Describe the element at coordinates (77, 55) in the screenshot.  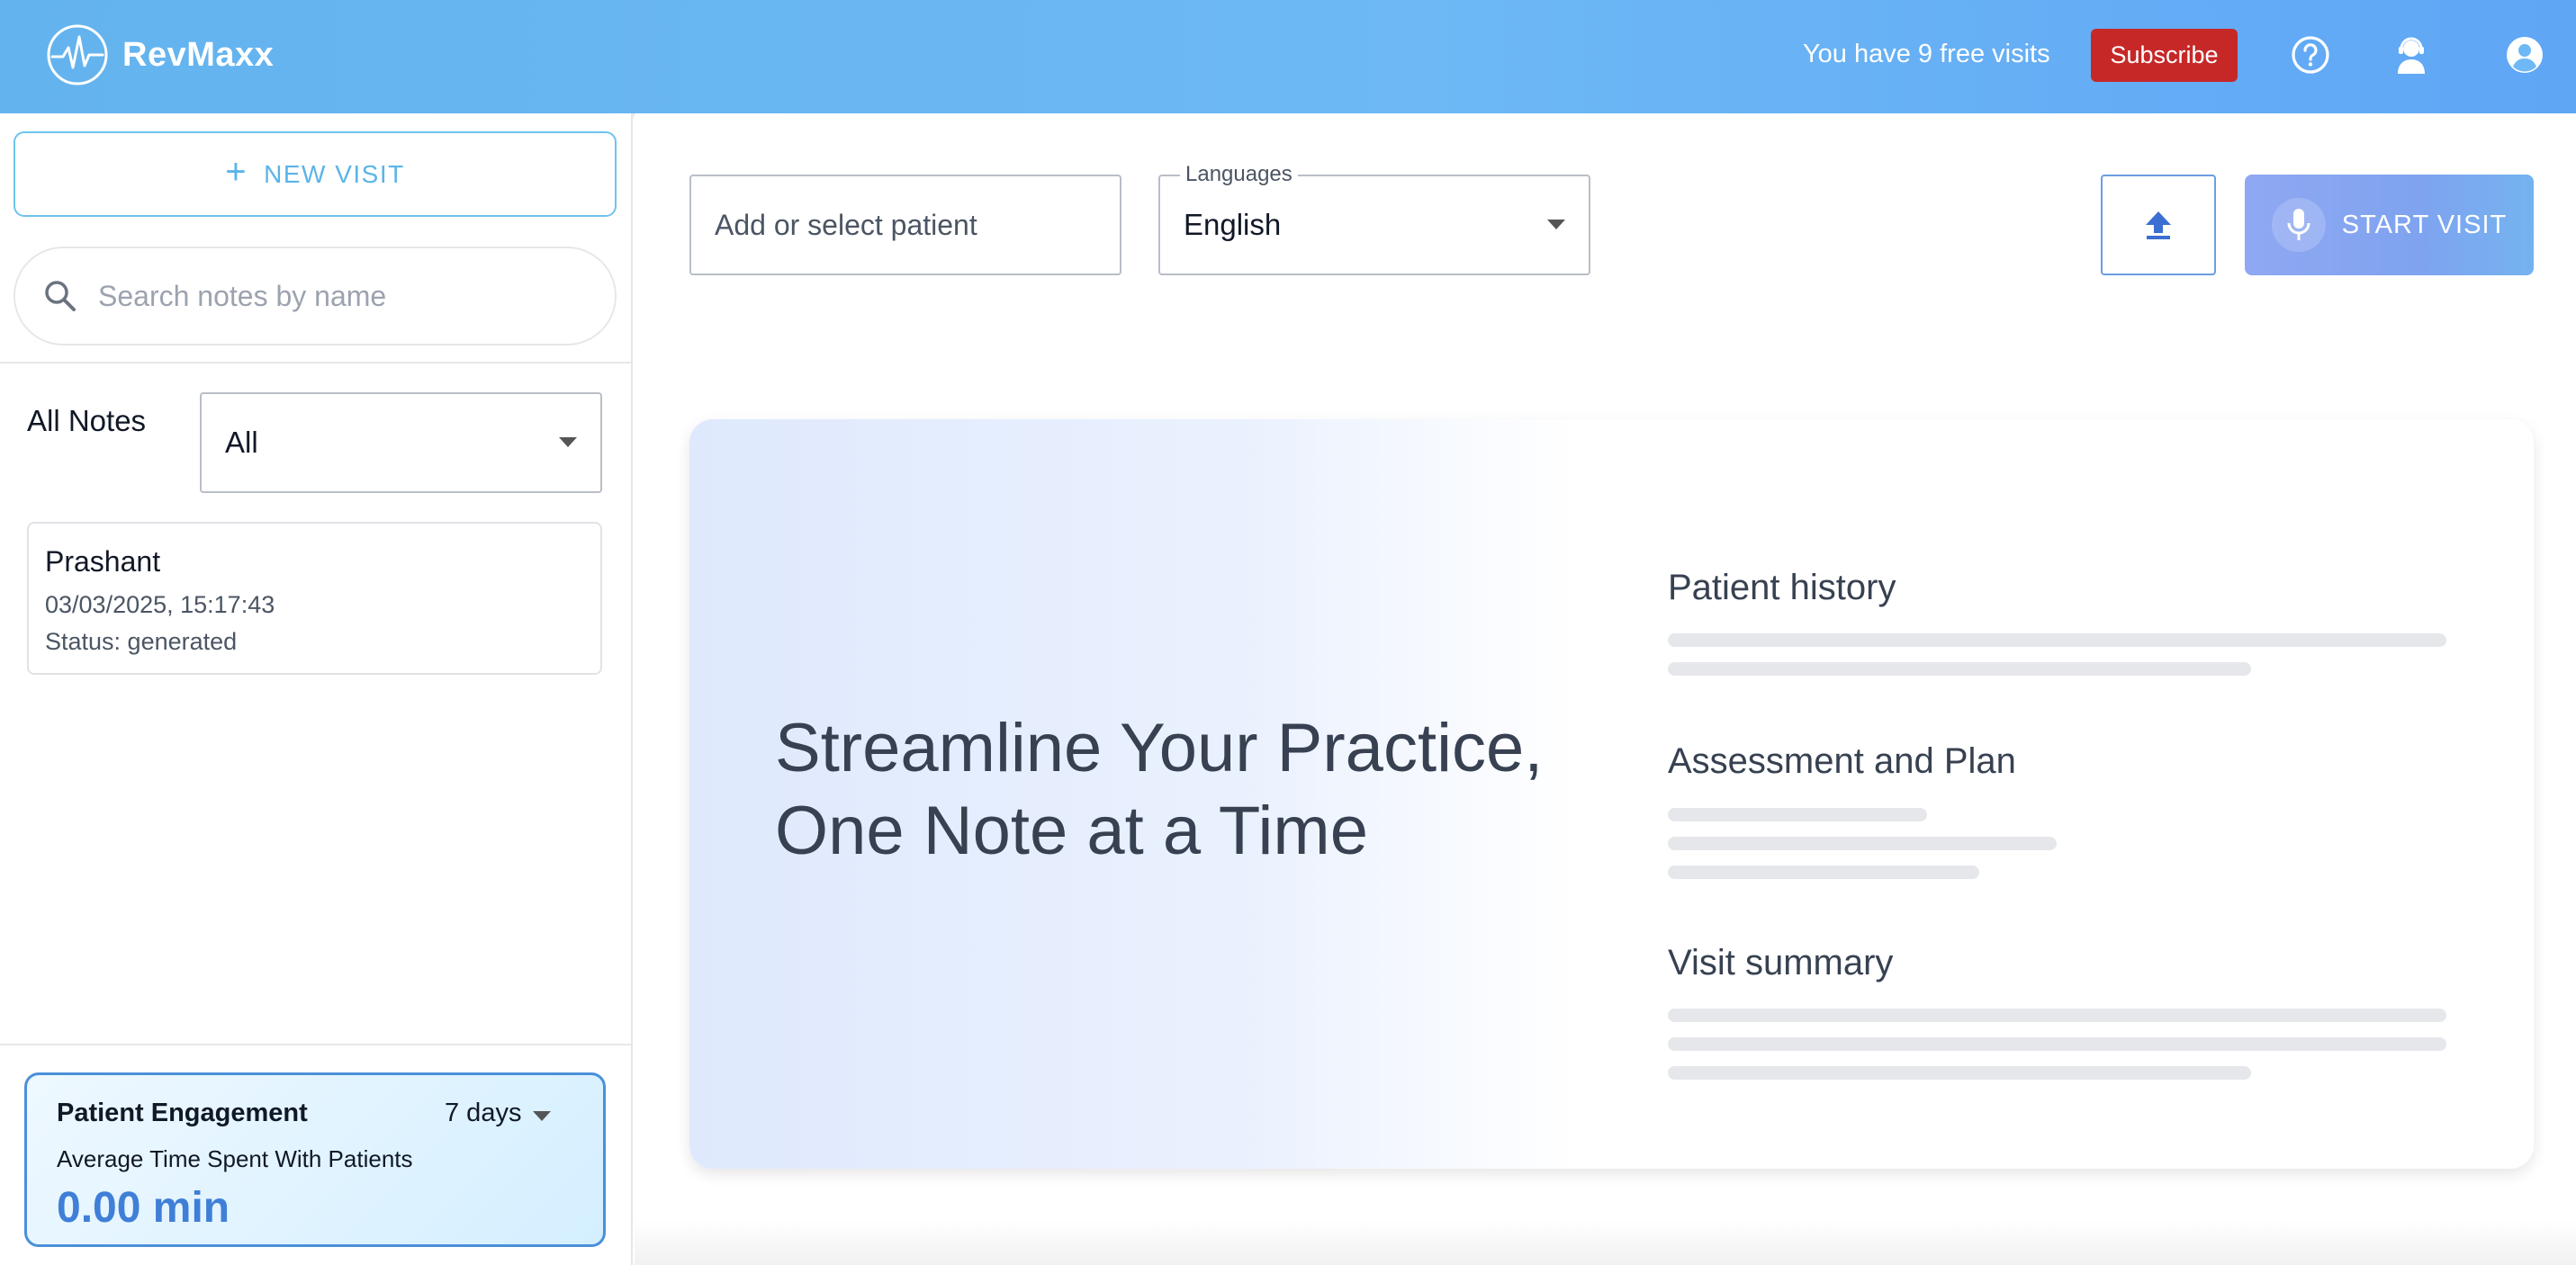
I see `heartbeat-logo-icon` at that location.